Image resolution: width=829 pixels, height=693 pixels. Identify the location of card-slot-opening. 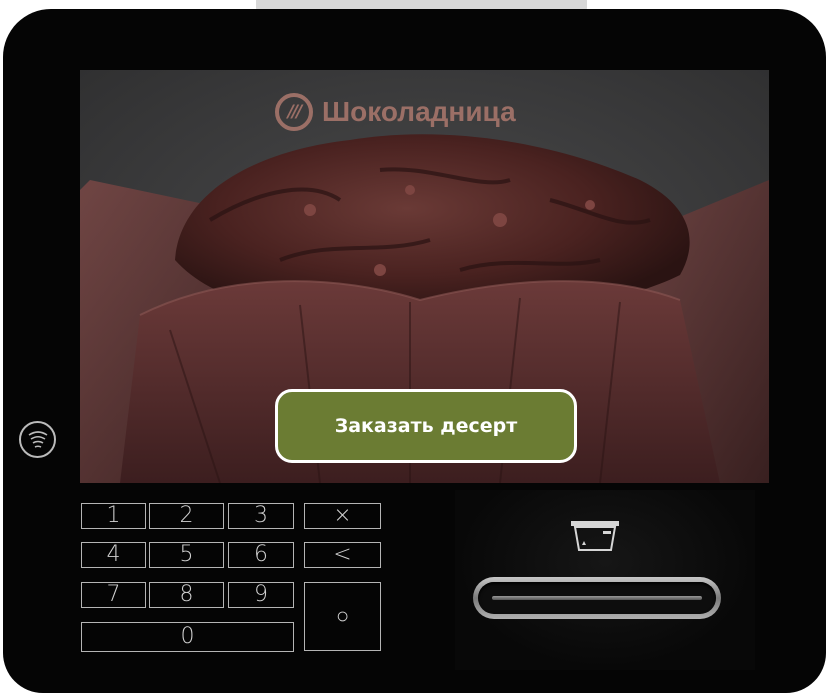
(597, 598).